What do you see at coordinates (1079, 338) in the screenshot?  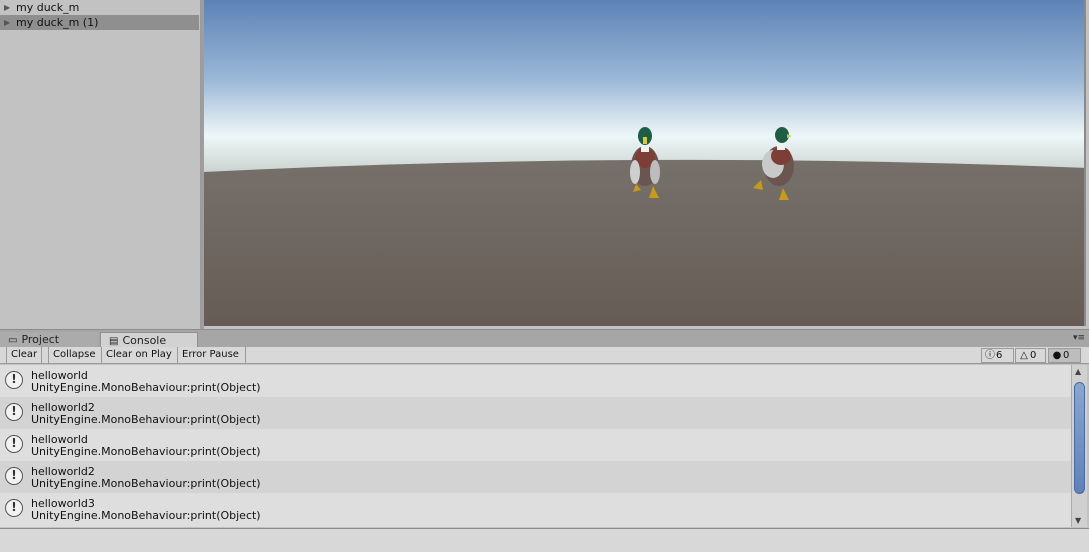 I see `panel-menu-icon: ▾≡` at bounding box center [1079, 338].